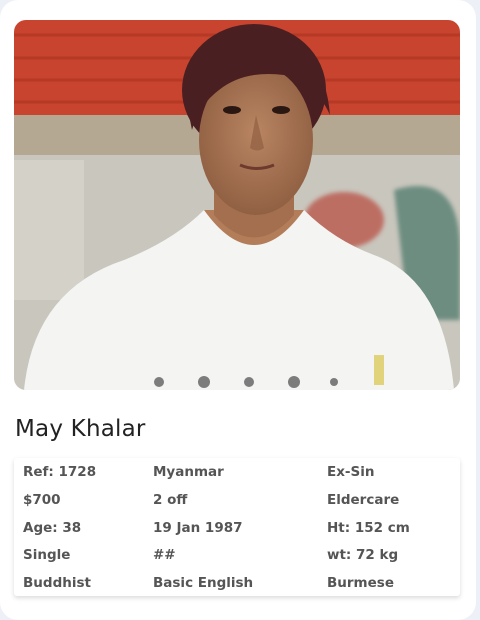  What do you see at coordinates (52, 528) in the screenshot?
I see `age: Age: 38` at bounding box center [52, 528].